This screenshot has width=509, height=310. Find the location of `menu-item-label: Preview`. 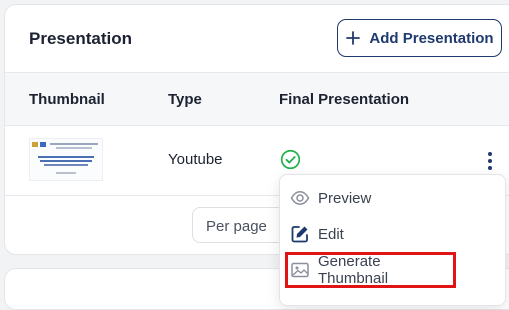

menu-item-label: Preview is located at coordinates (345, 198).